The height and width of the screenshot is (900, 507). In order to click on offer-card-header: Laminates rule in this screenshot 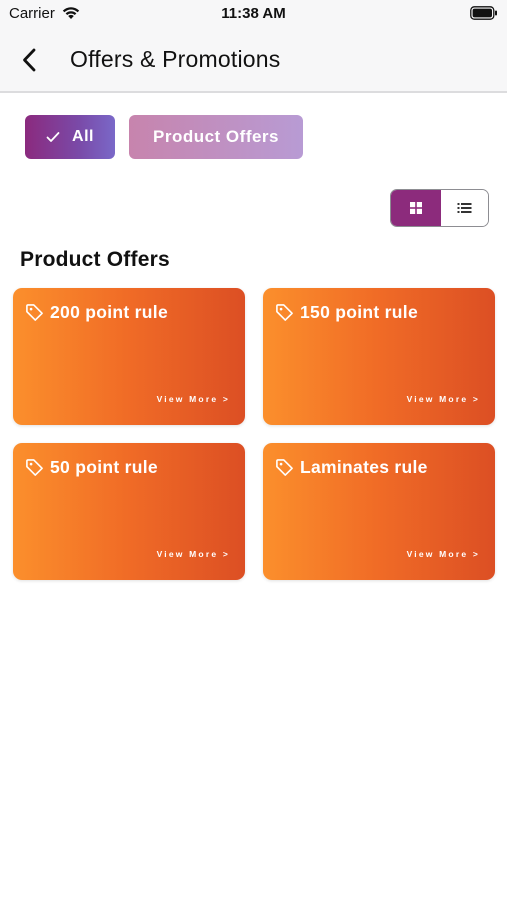, I will do `click(351, 467)`.